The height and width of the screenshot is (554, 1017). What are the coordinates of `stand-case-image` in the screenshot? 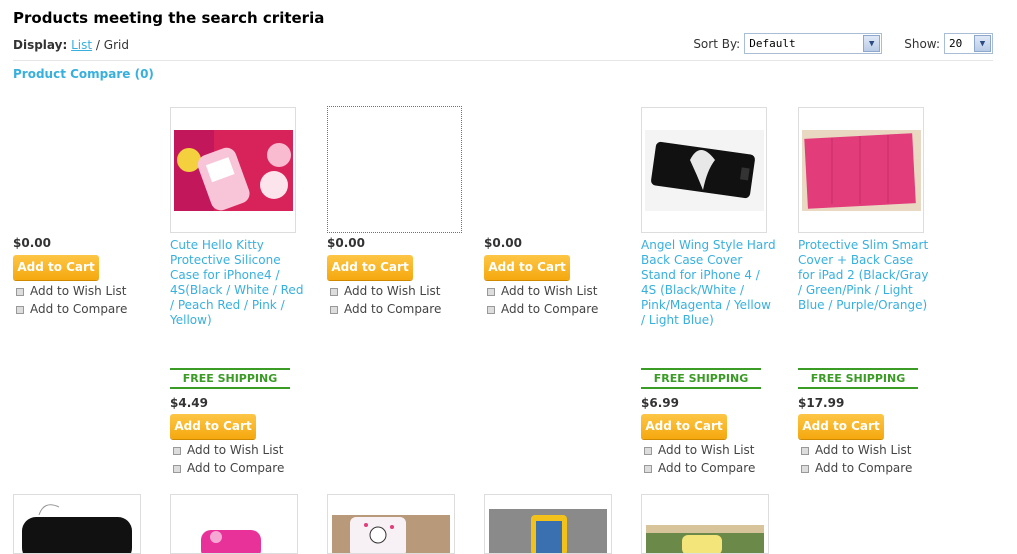 It's located at (705, 539).